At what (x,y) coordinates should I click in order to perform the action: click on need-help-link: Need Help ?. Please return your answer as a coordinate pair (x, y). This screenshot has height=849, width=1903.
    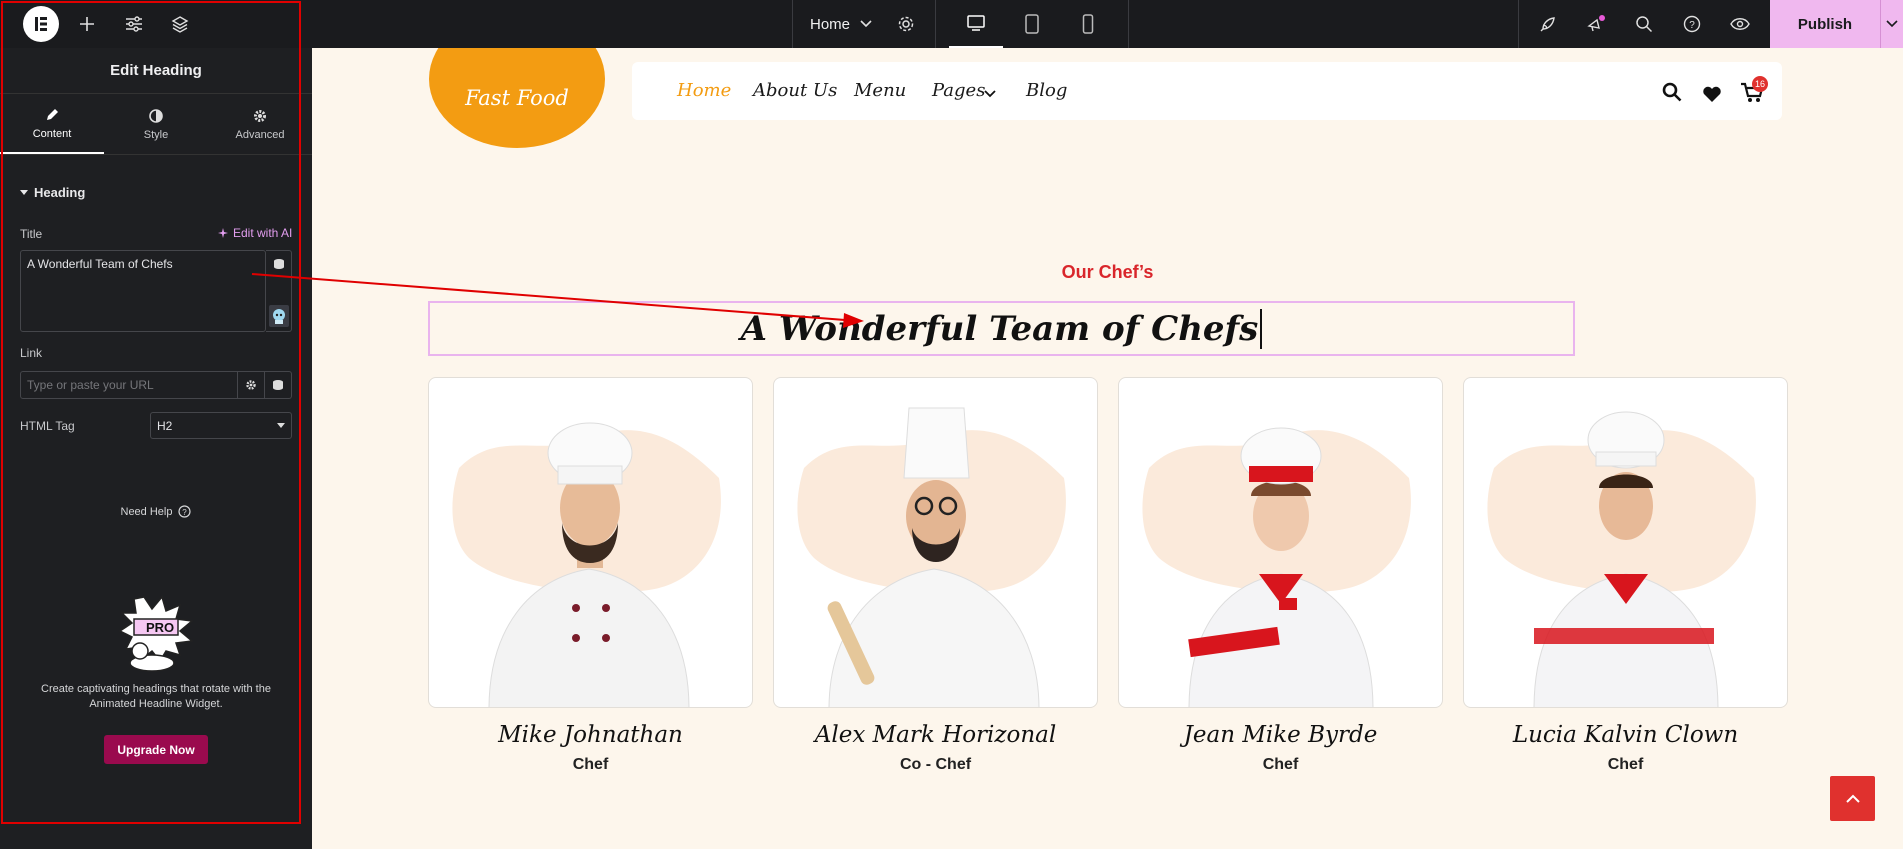
    Looking at the image, I should click on (156, 511).